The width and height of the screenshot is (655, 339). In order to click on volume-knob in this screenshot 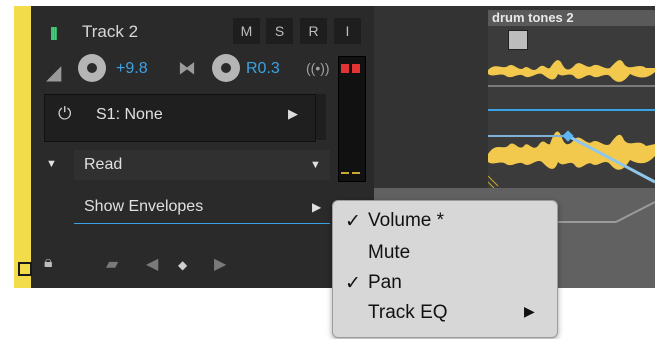, I will do `click(92, 68)`.